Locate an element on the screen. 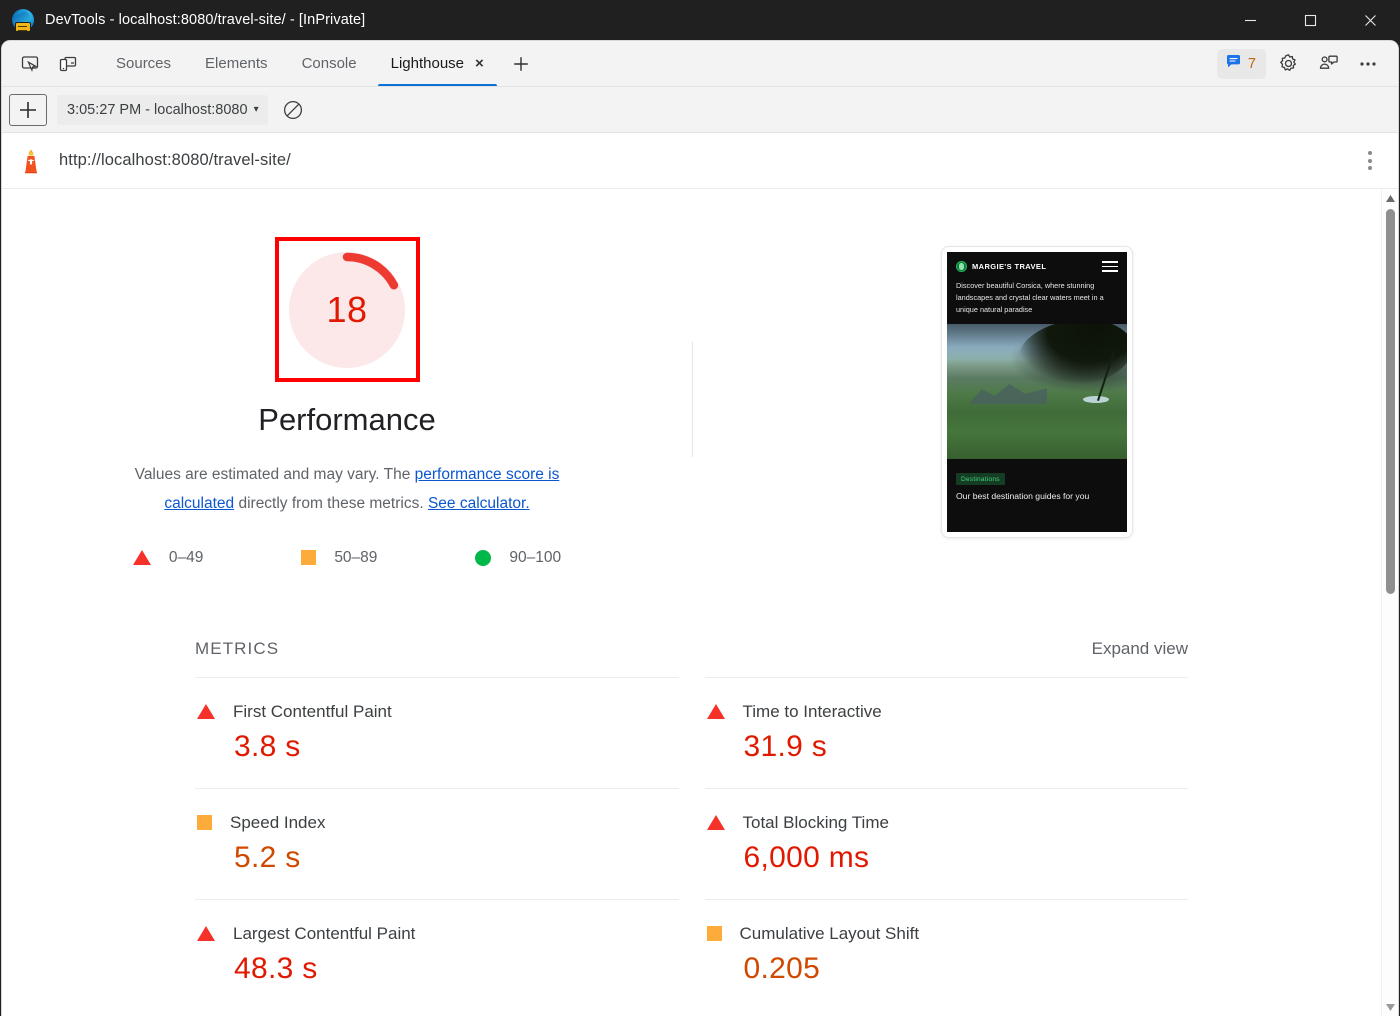  metric-value: 0.205 is located at coordinates (782, 968).